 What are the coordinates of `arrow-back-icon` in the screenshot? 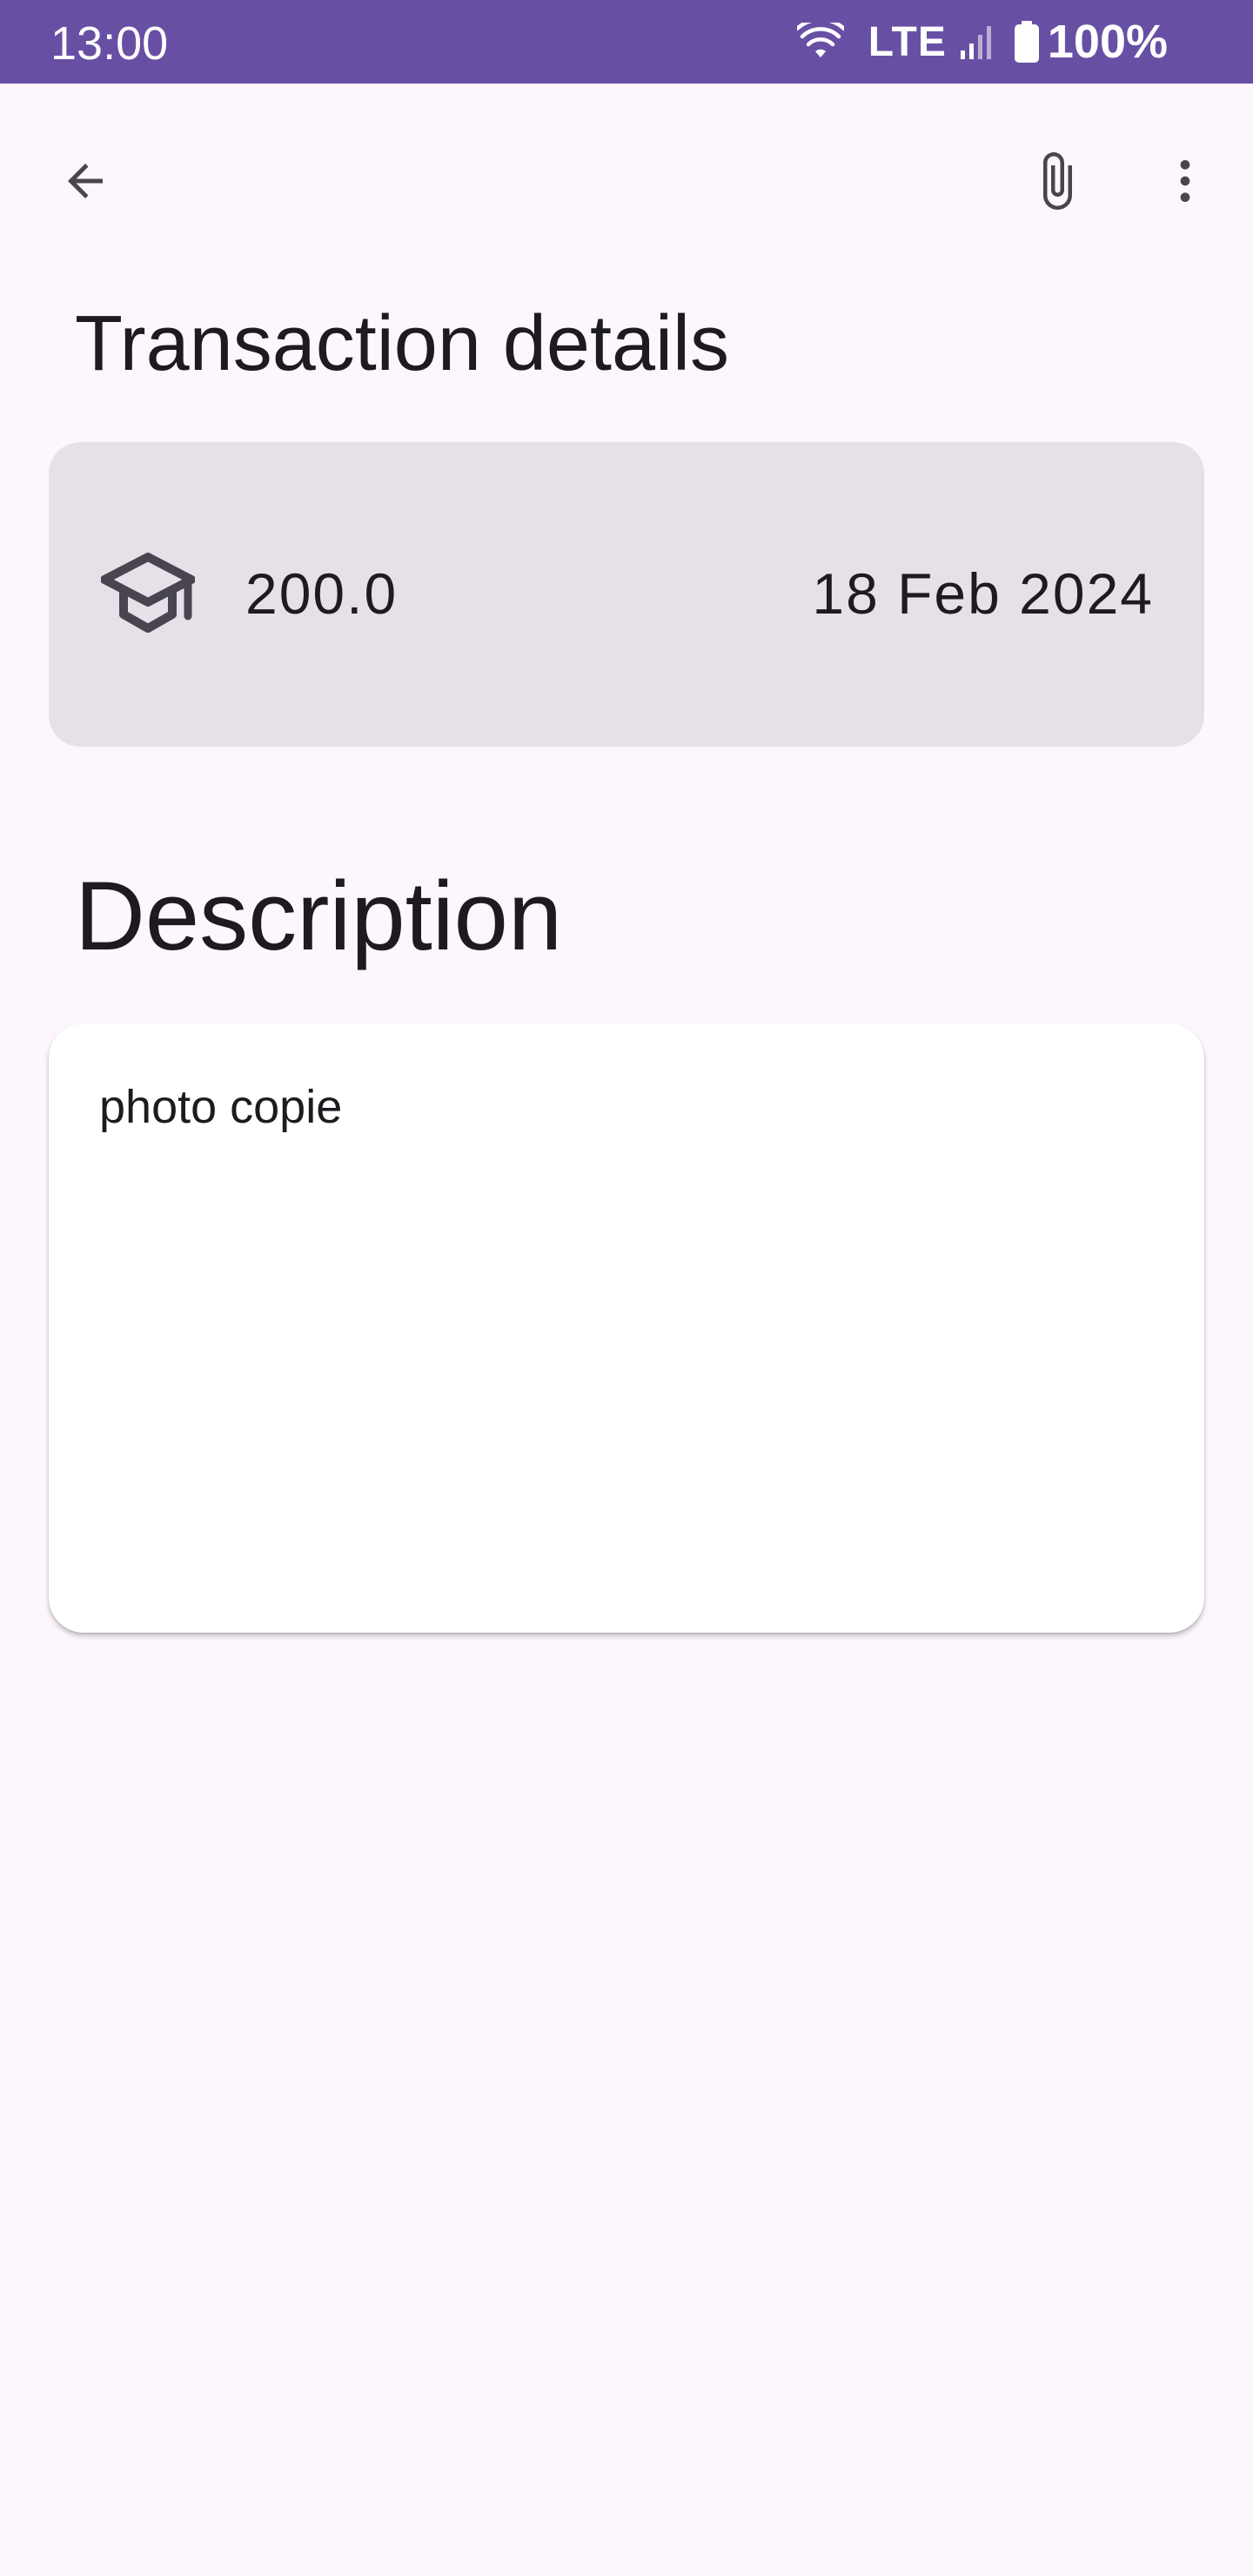 It's located at (85, 181).